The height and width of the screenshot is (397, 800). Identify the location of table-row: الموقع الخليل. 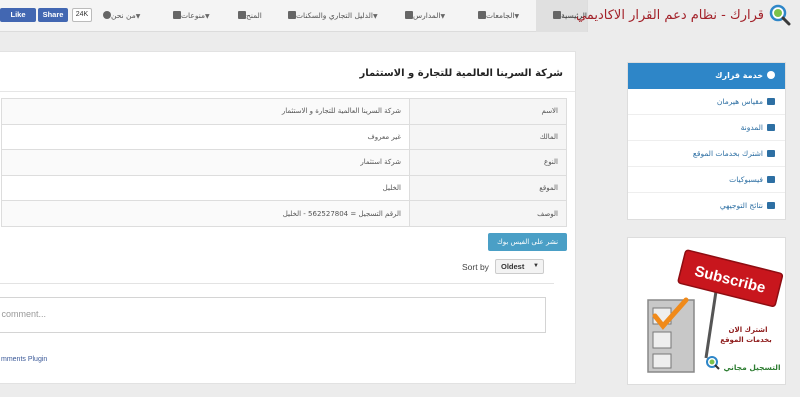
(284, 188).